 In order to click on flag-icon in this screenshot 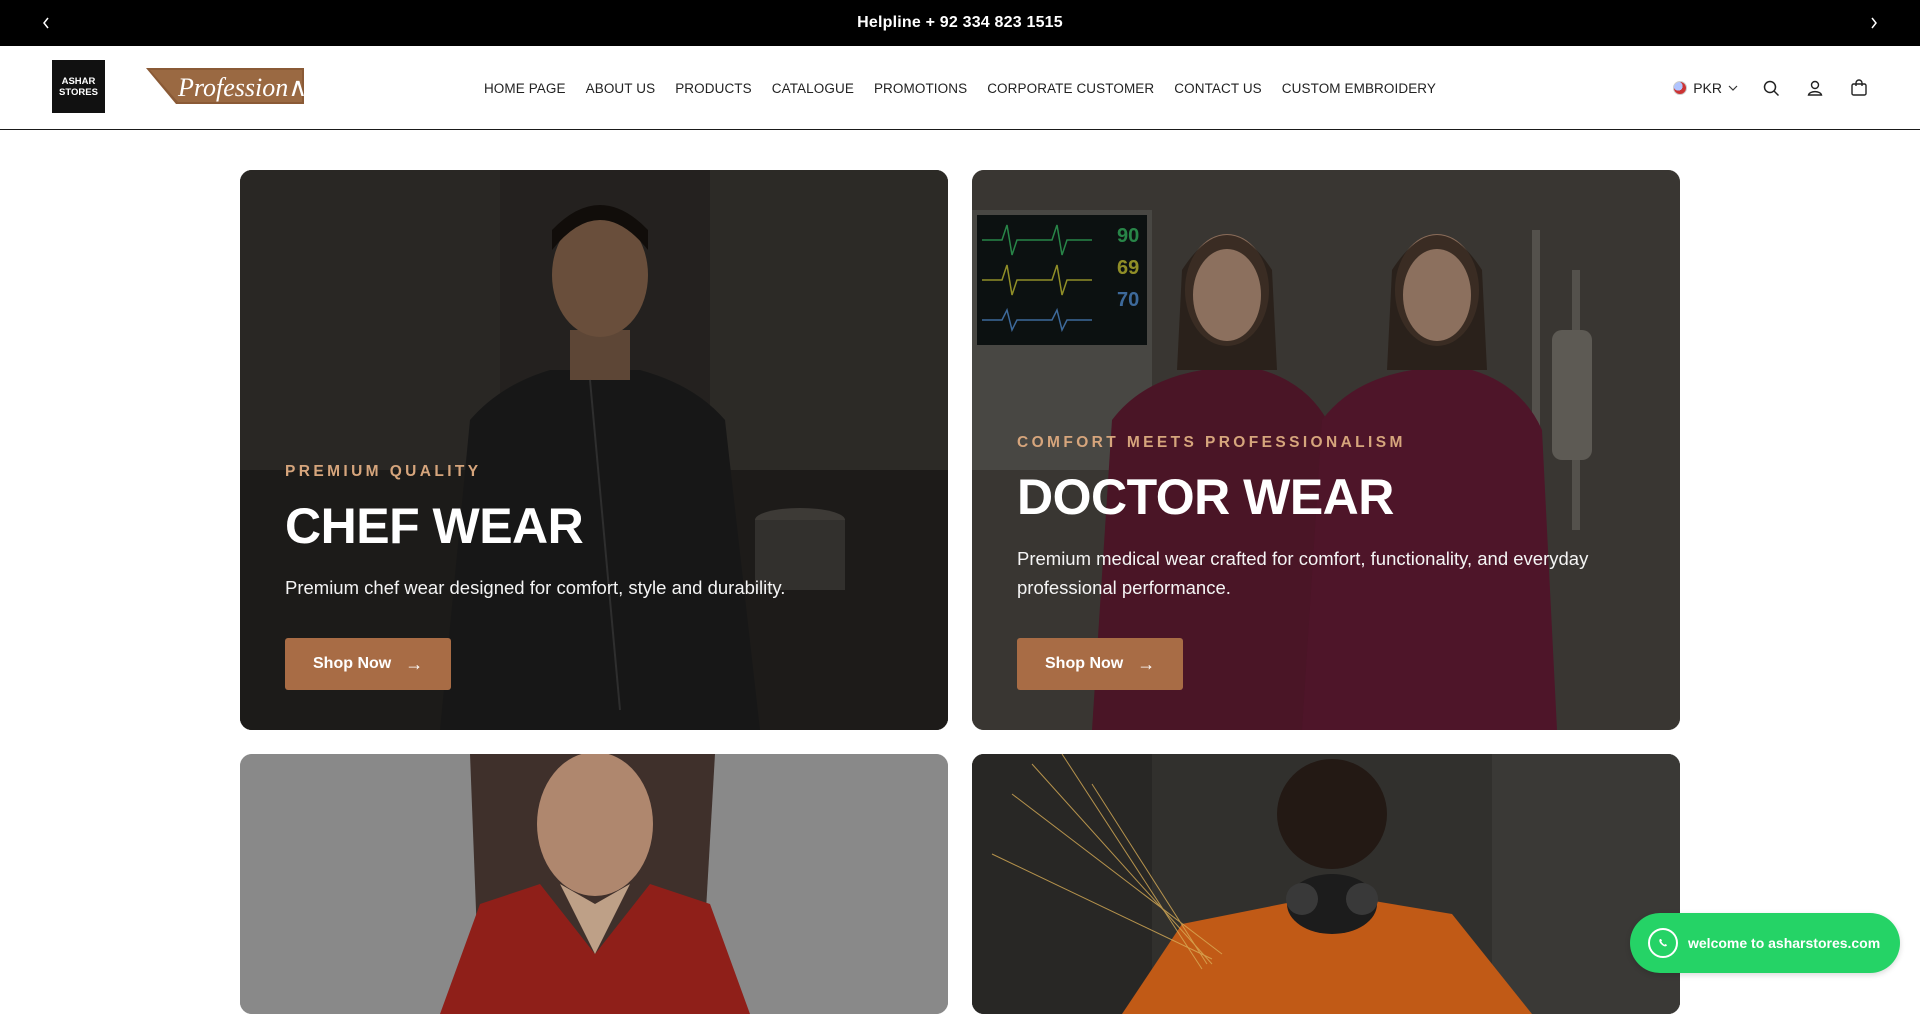, I will do `click(1680, 88)`.